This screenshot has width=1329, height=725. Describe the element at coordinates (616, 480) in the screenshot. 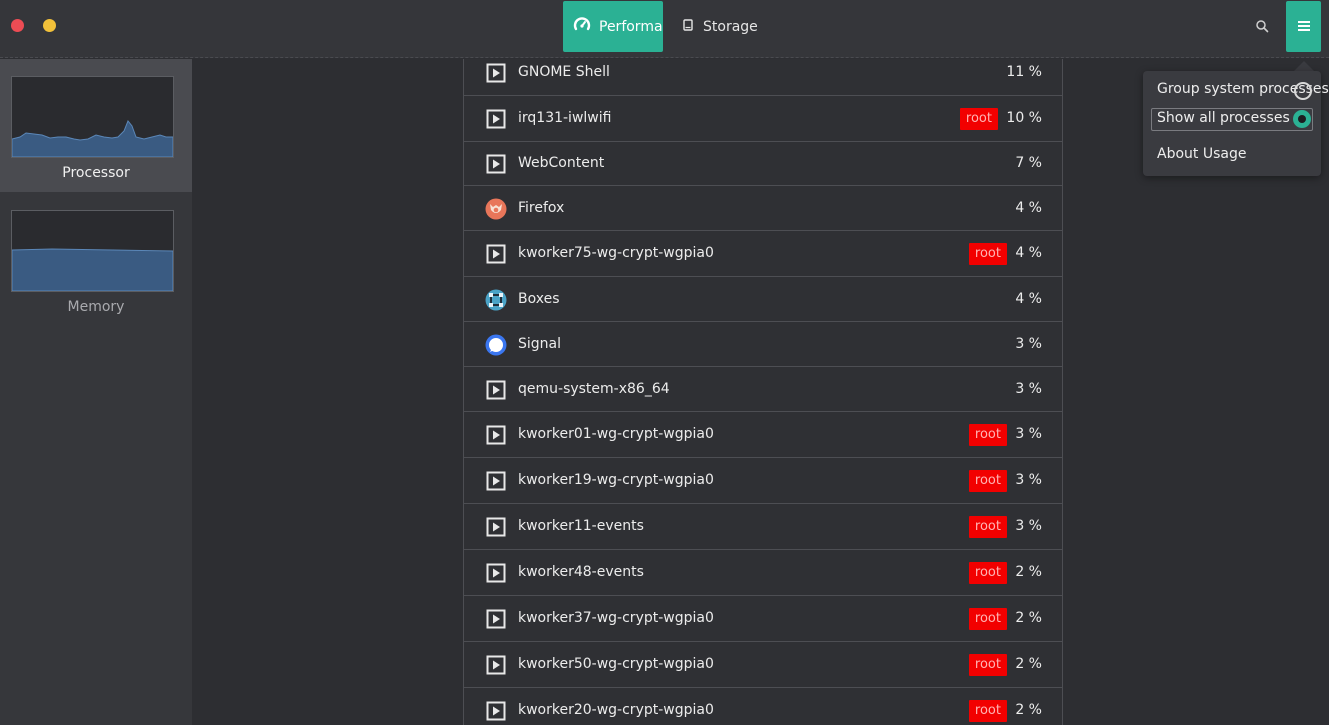

I see `process-name: kworker19-wg-crypt-wgpia0` at that location.